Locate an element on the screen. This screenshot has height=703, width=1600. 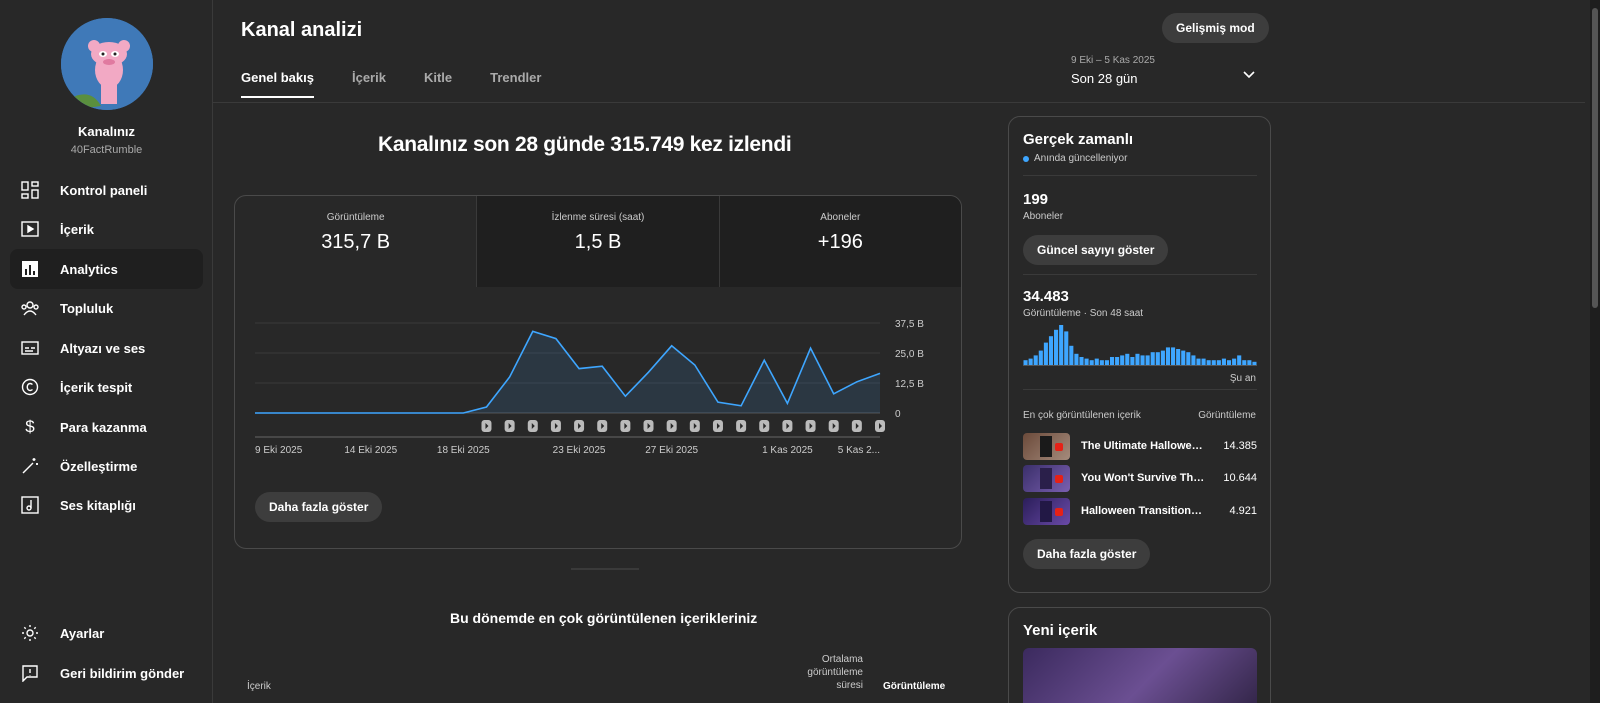
show-current-count-button: Güncel sayıyı göster is located at coordinates (1096, 250).